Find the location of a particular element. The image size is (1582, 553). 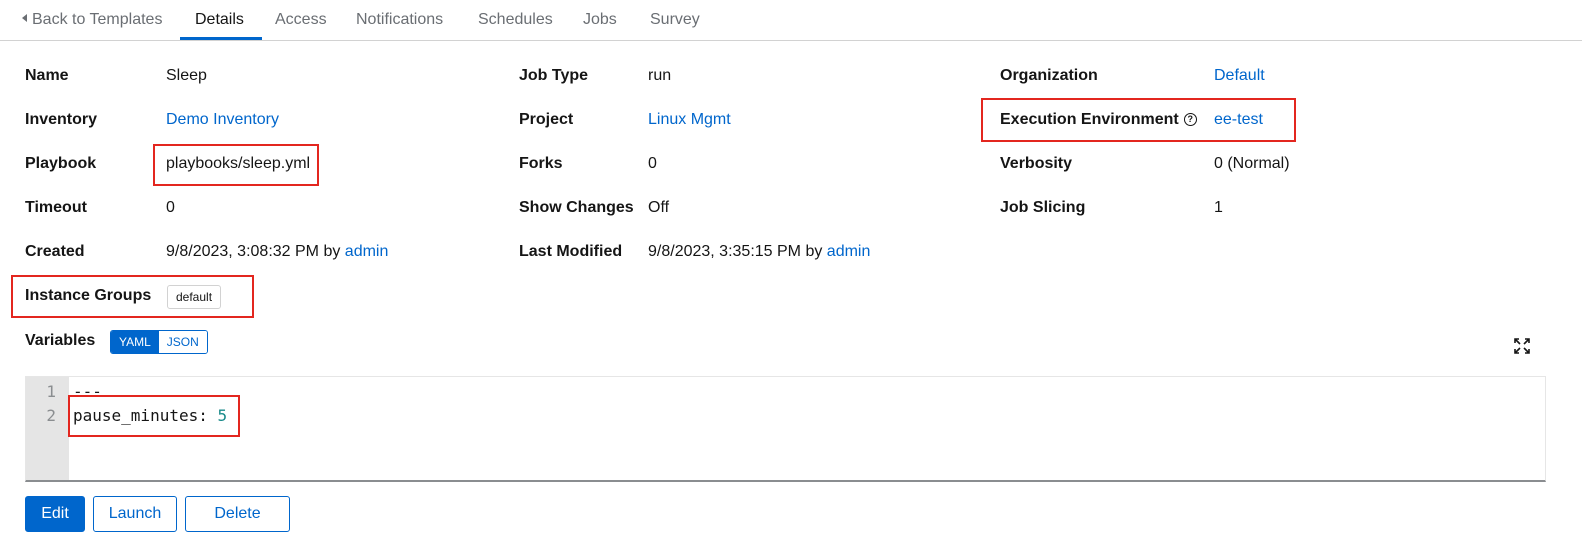

code-text: --- is located at coordinates (87, 391).